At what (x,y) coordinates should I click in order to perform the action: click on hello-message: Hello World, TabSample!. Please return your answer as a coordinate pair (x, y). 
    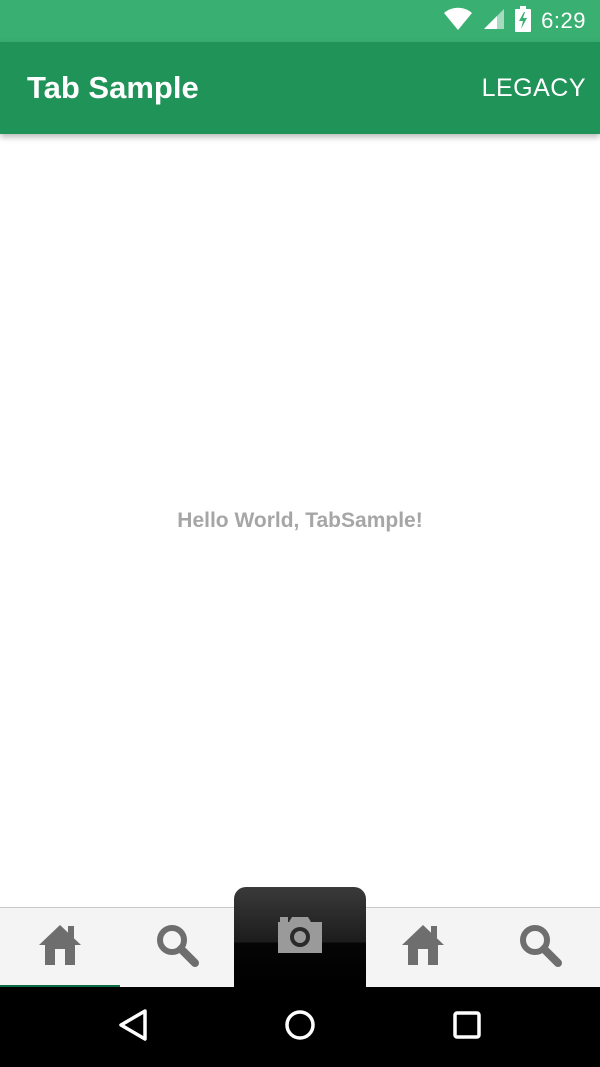
    Looking at the image, I should click on (300, 520).